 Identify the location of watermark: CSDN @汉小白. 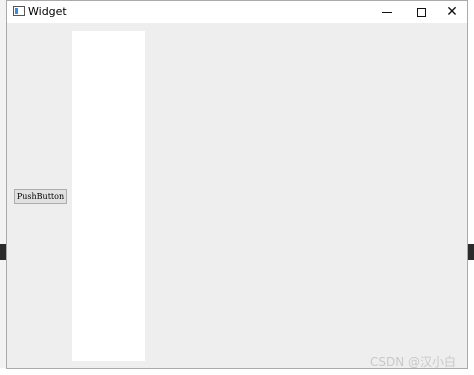
(413, 362).